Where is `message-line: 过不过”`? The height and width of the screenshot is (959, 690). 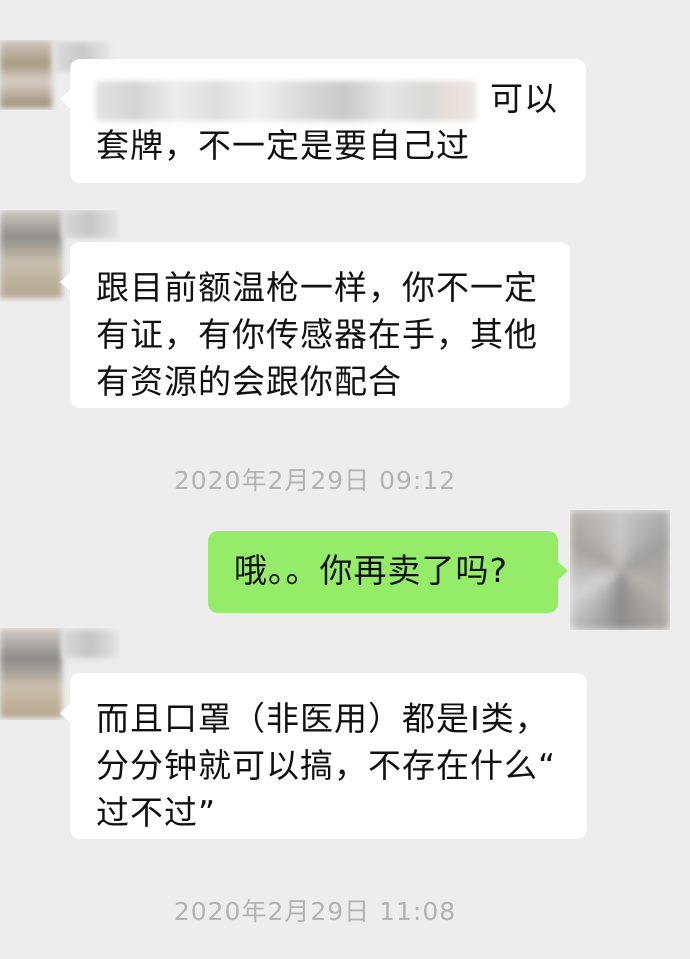 message-line: 过不过” is located at coordinates (156, 812).